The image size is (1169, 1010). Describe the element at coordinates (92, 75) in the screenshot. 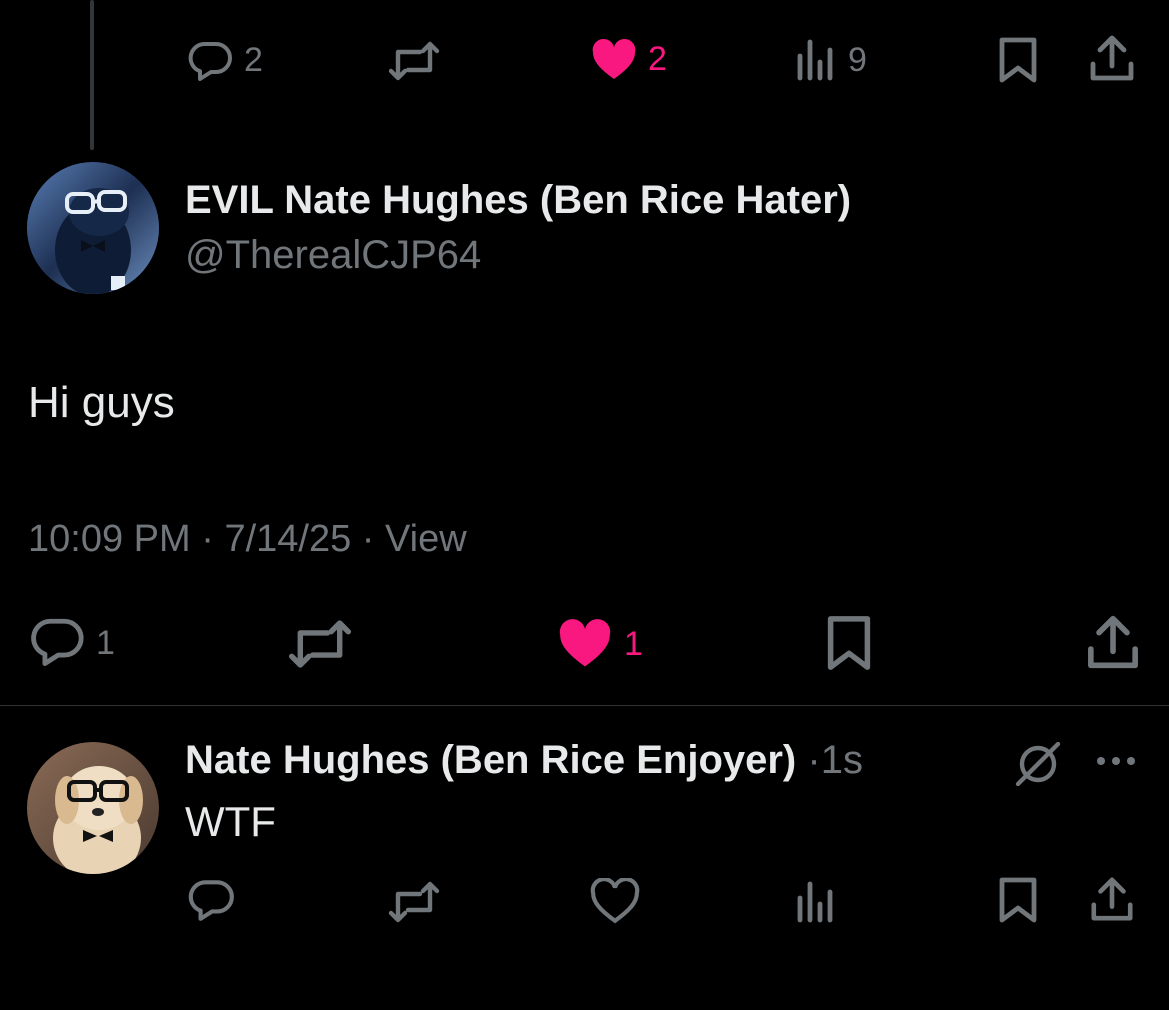

I see `thread-line` at that location.